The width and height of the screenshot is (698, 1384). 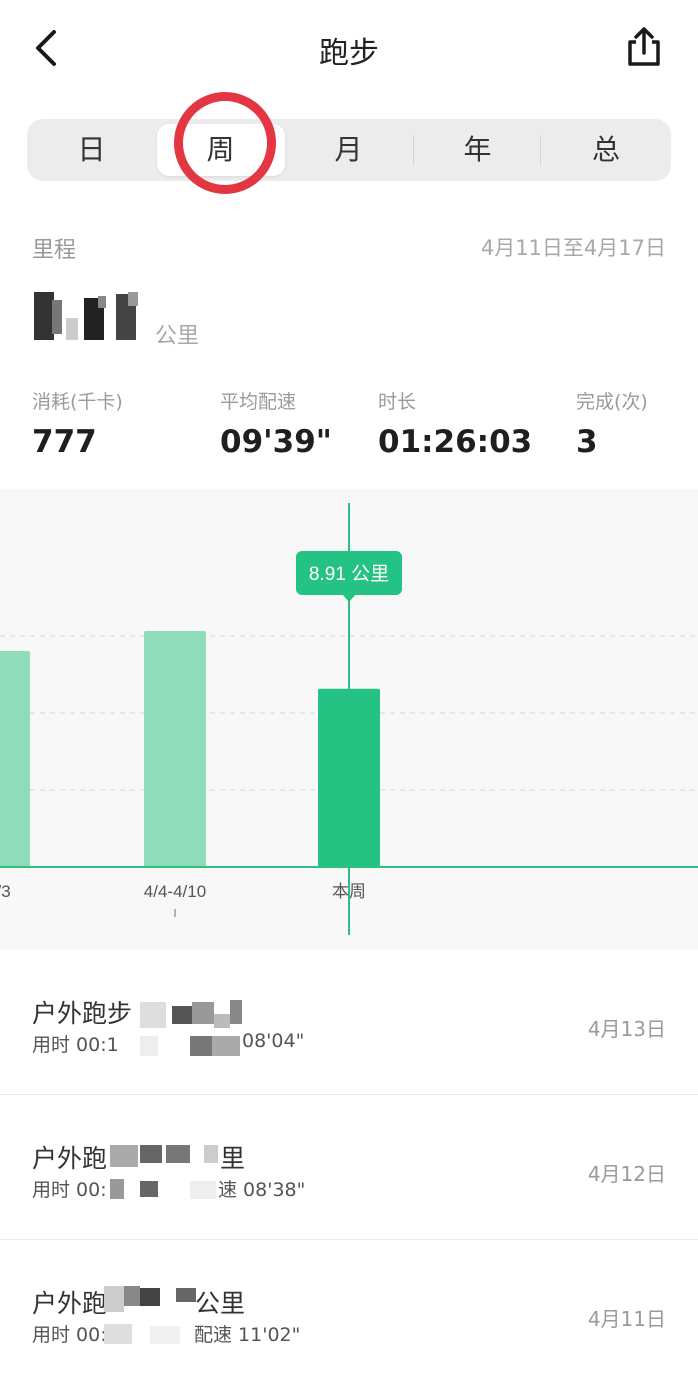 What do you see at coordinates (349, 891) in the screenshot?
I see `x-tick-label: 本周` at bounding box center [349, 891].